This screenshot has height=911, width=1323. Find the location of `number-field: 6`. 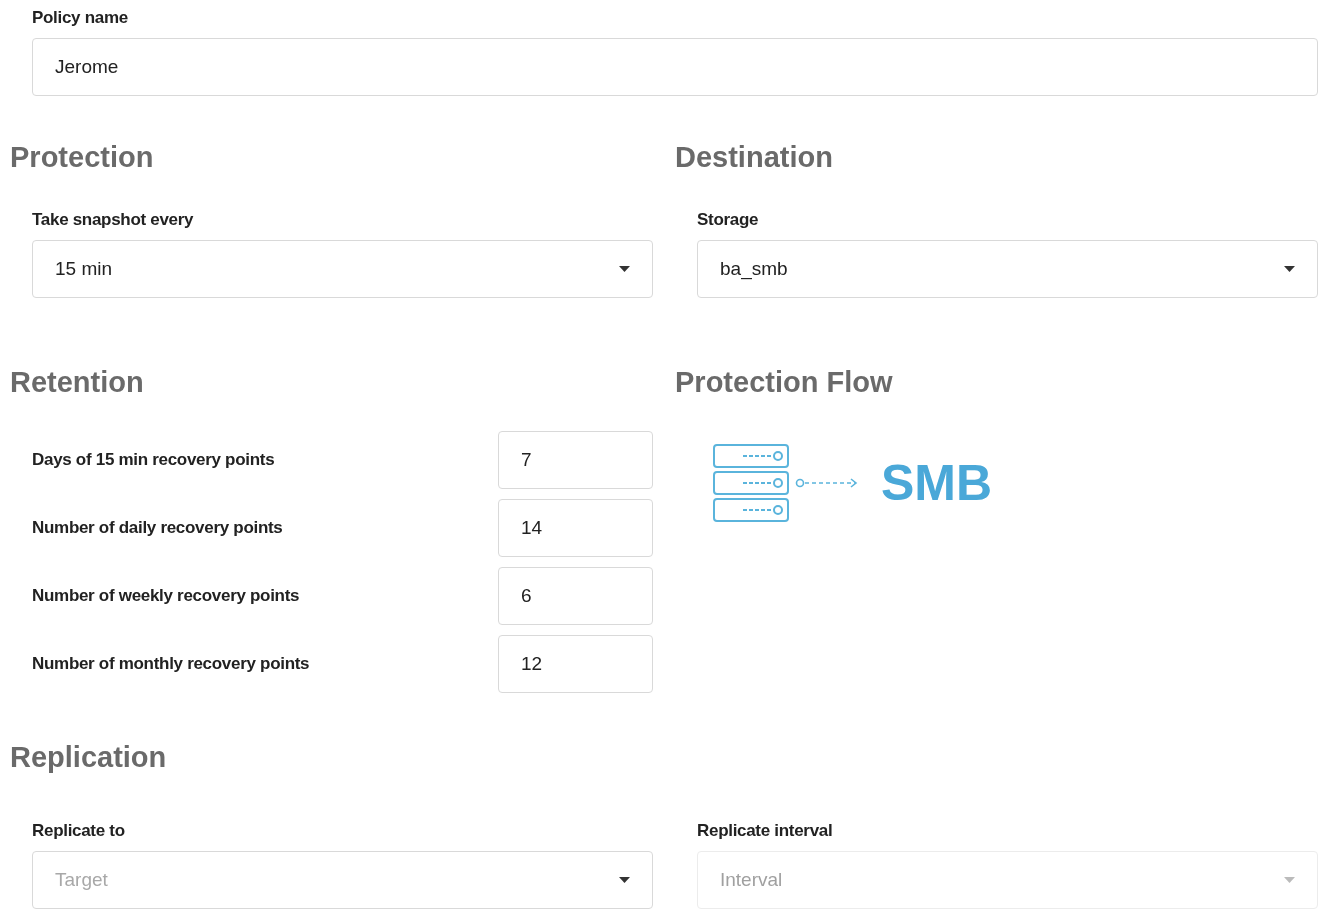

number-field: 6 is located at coordinates (575, 596).